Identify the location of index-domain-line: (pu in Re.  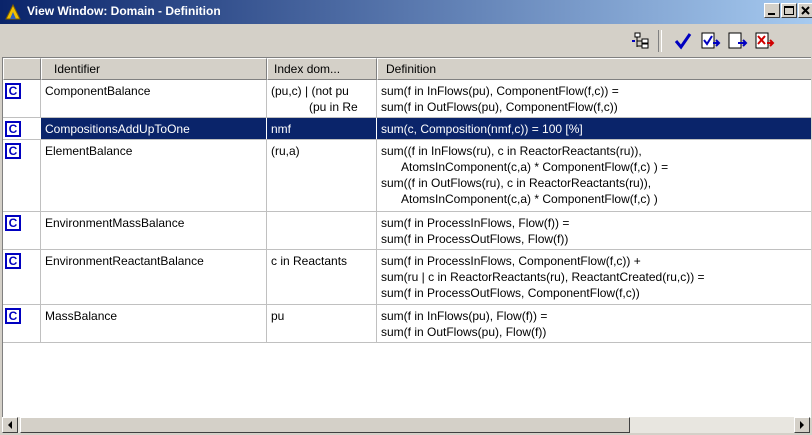
(333, 107).